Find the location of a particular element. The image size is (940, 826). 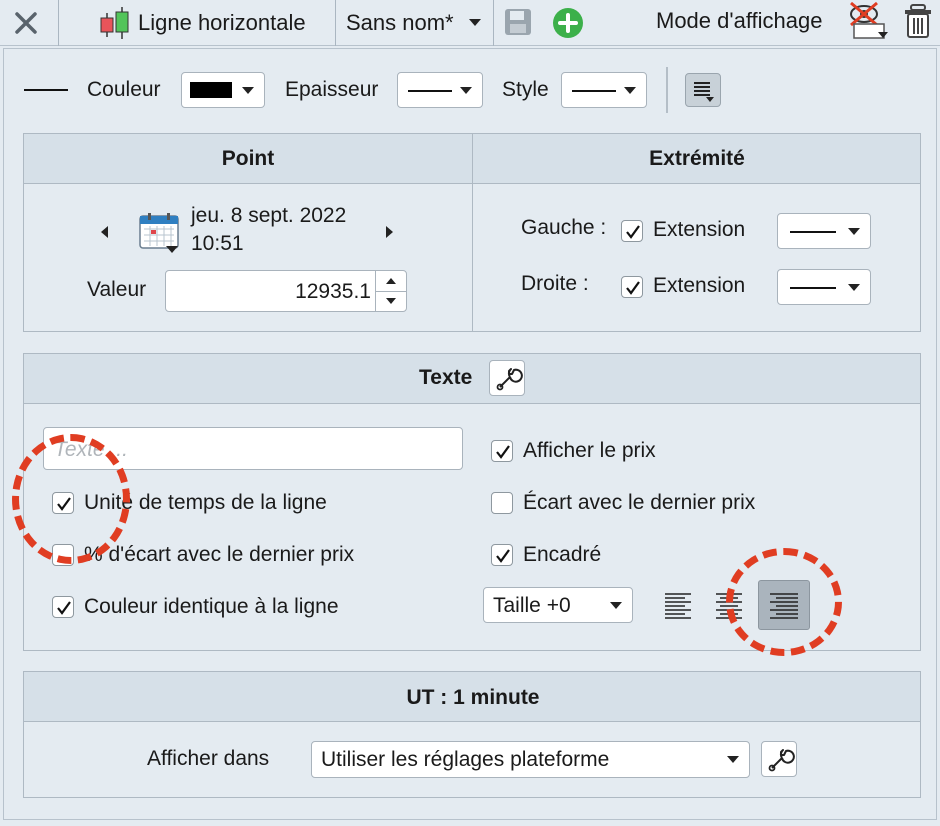

framed-checkbox is located at coordinates (502, 555).